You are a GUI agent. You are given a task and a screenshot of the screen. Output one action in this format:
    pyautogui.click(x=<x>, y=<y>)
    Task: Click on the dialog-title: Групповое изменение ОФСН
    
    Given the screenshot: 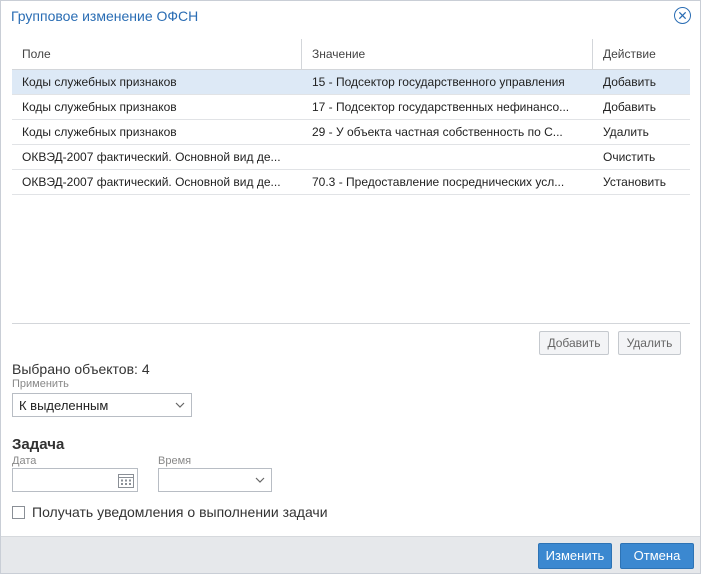 What is the action you would take?
    pyautogui.click(x=105, y=16)
    